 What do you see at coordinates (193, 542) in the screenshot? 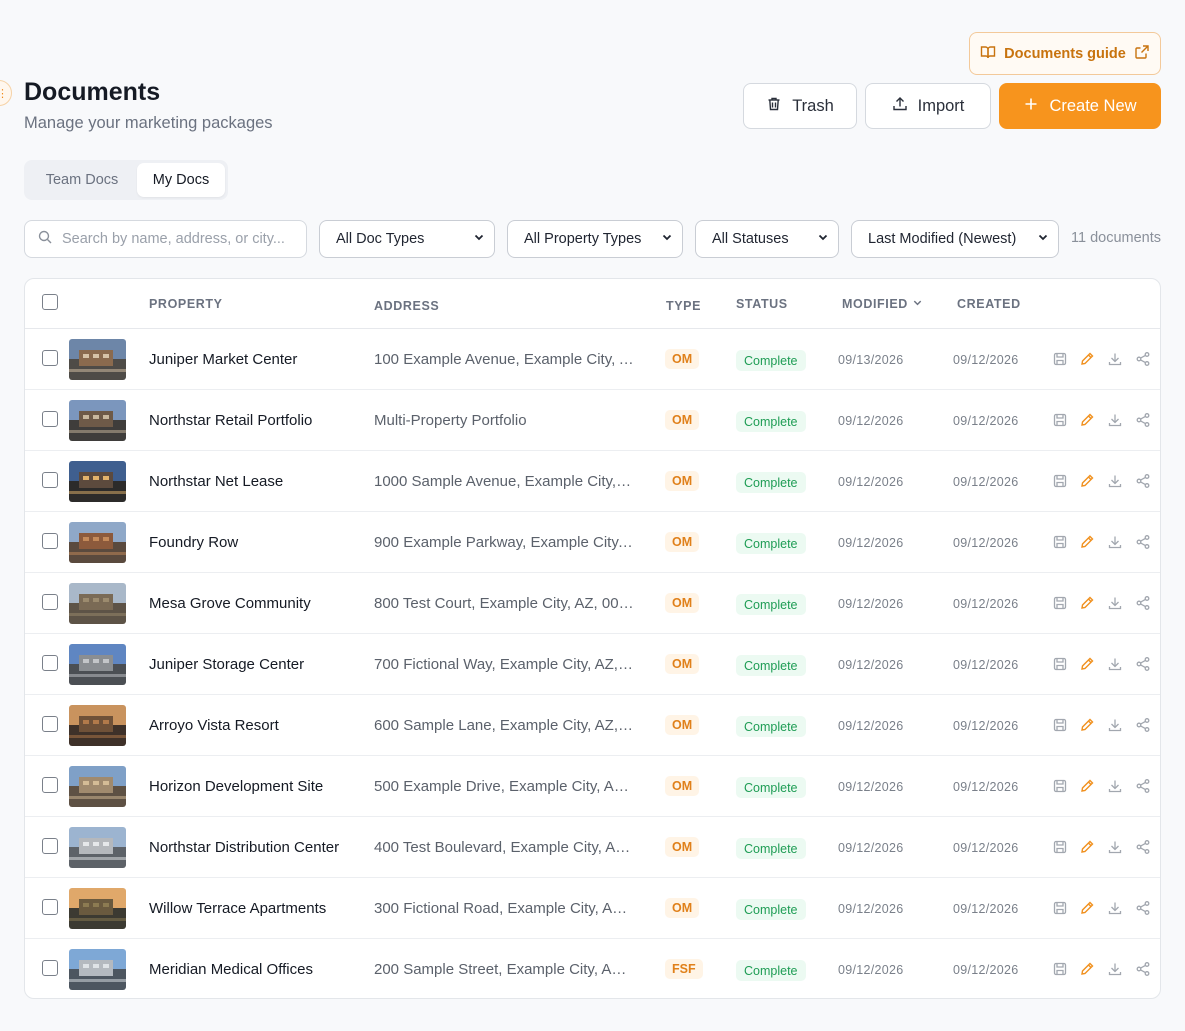
I see `property-name: Foundry Row` at bounding box center [193, 542].